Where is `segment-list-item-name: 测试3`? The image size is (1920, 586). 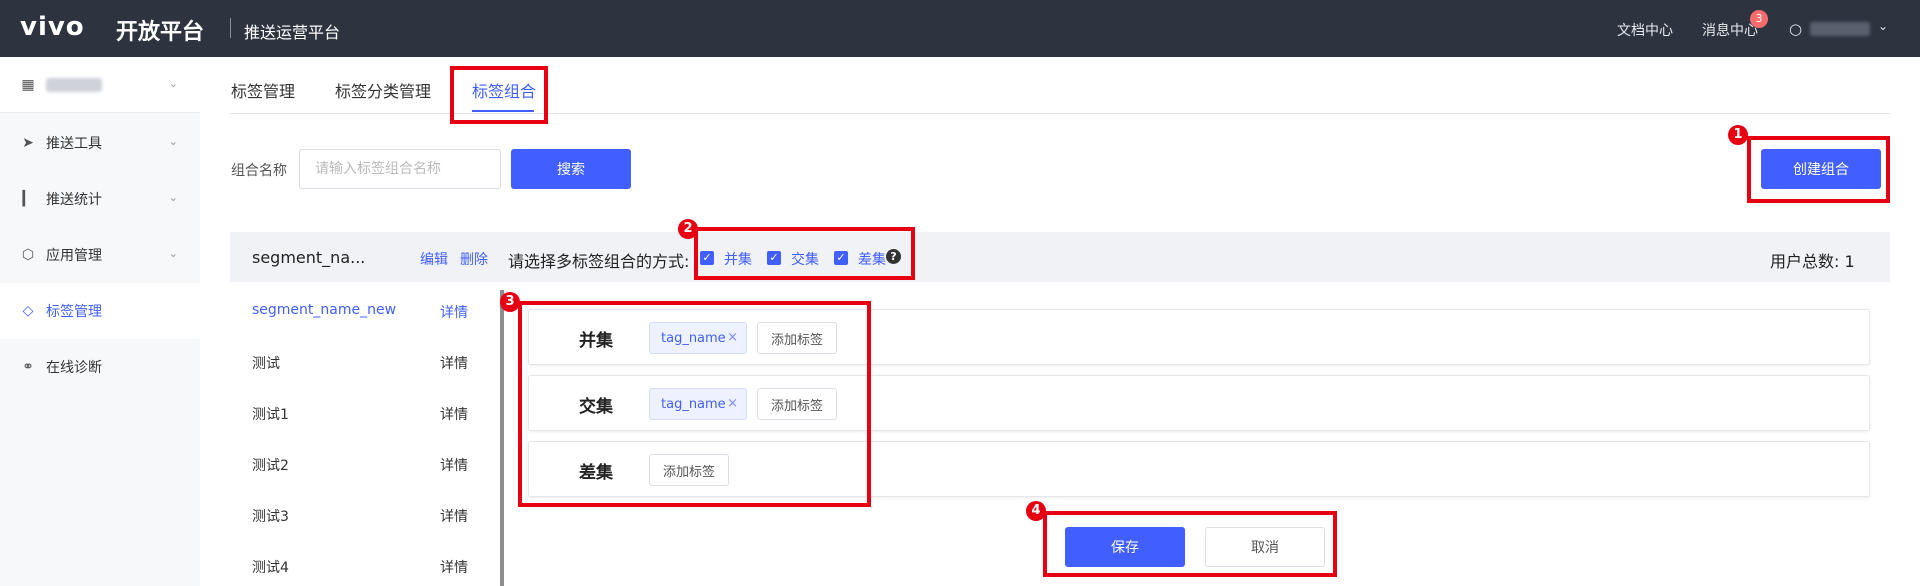
segment-list-item-name: 测试3 is located at coordinates (270, 516).